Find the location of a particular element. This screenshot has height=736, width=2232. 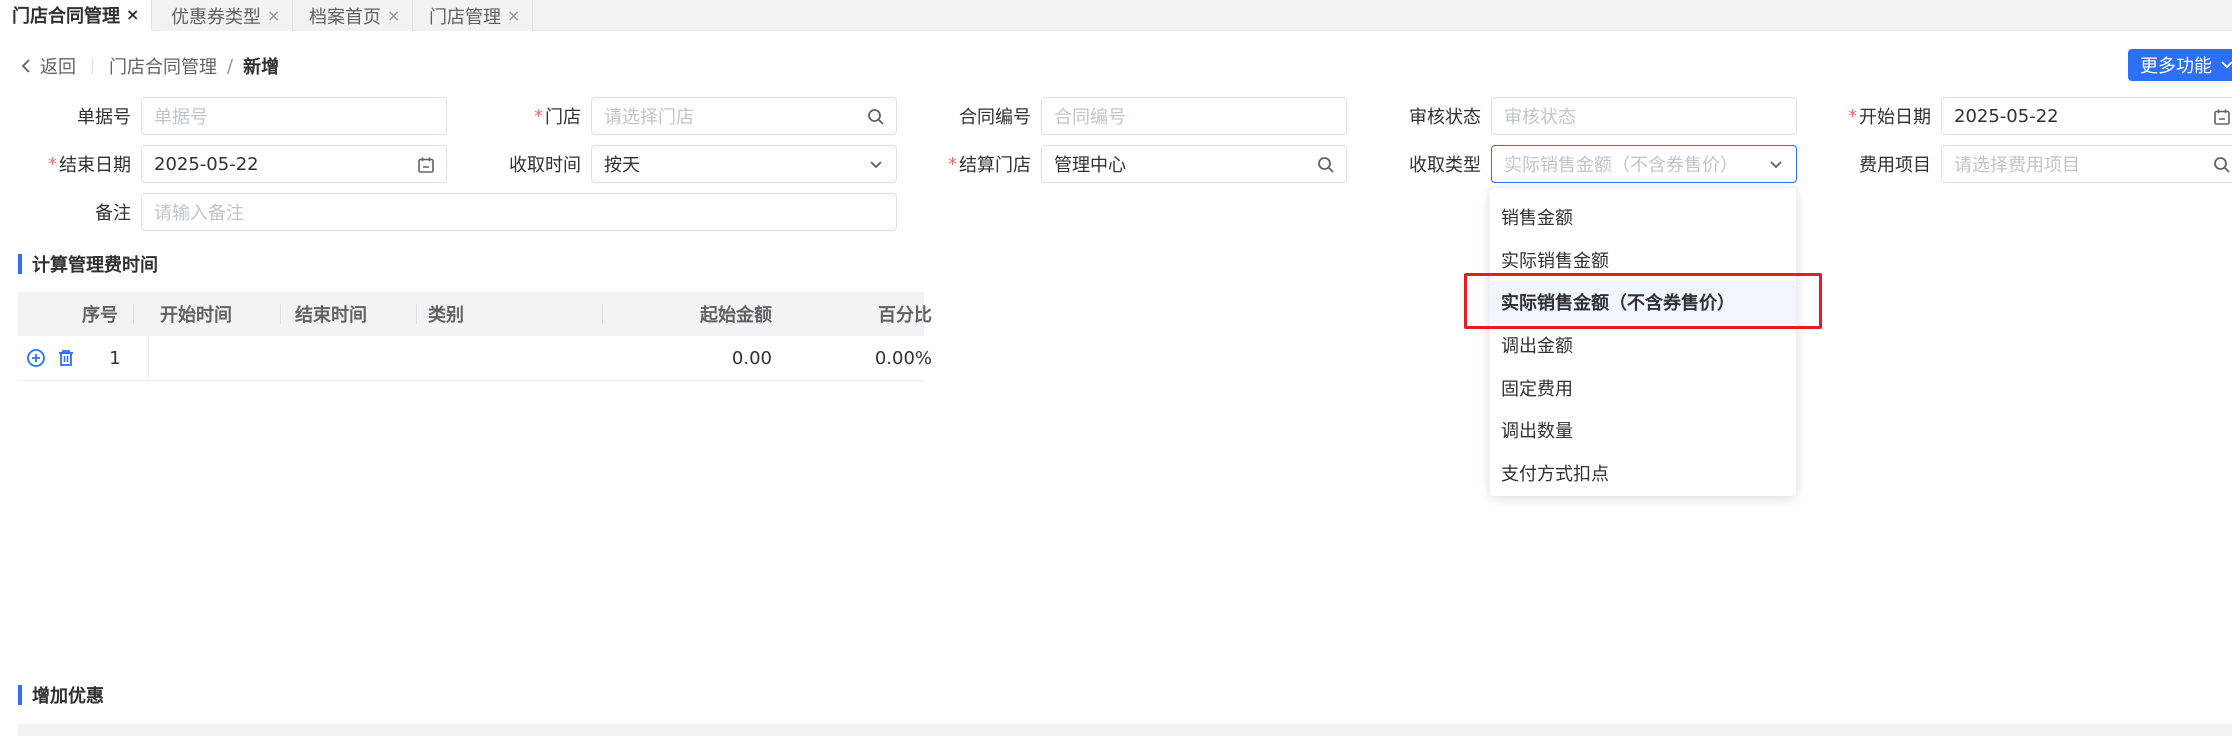

end-date-label: * 结束日期 is located at coordinates (89, 165).